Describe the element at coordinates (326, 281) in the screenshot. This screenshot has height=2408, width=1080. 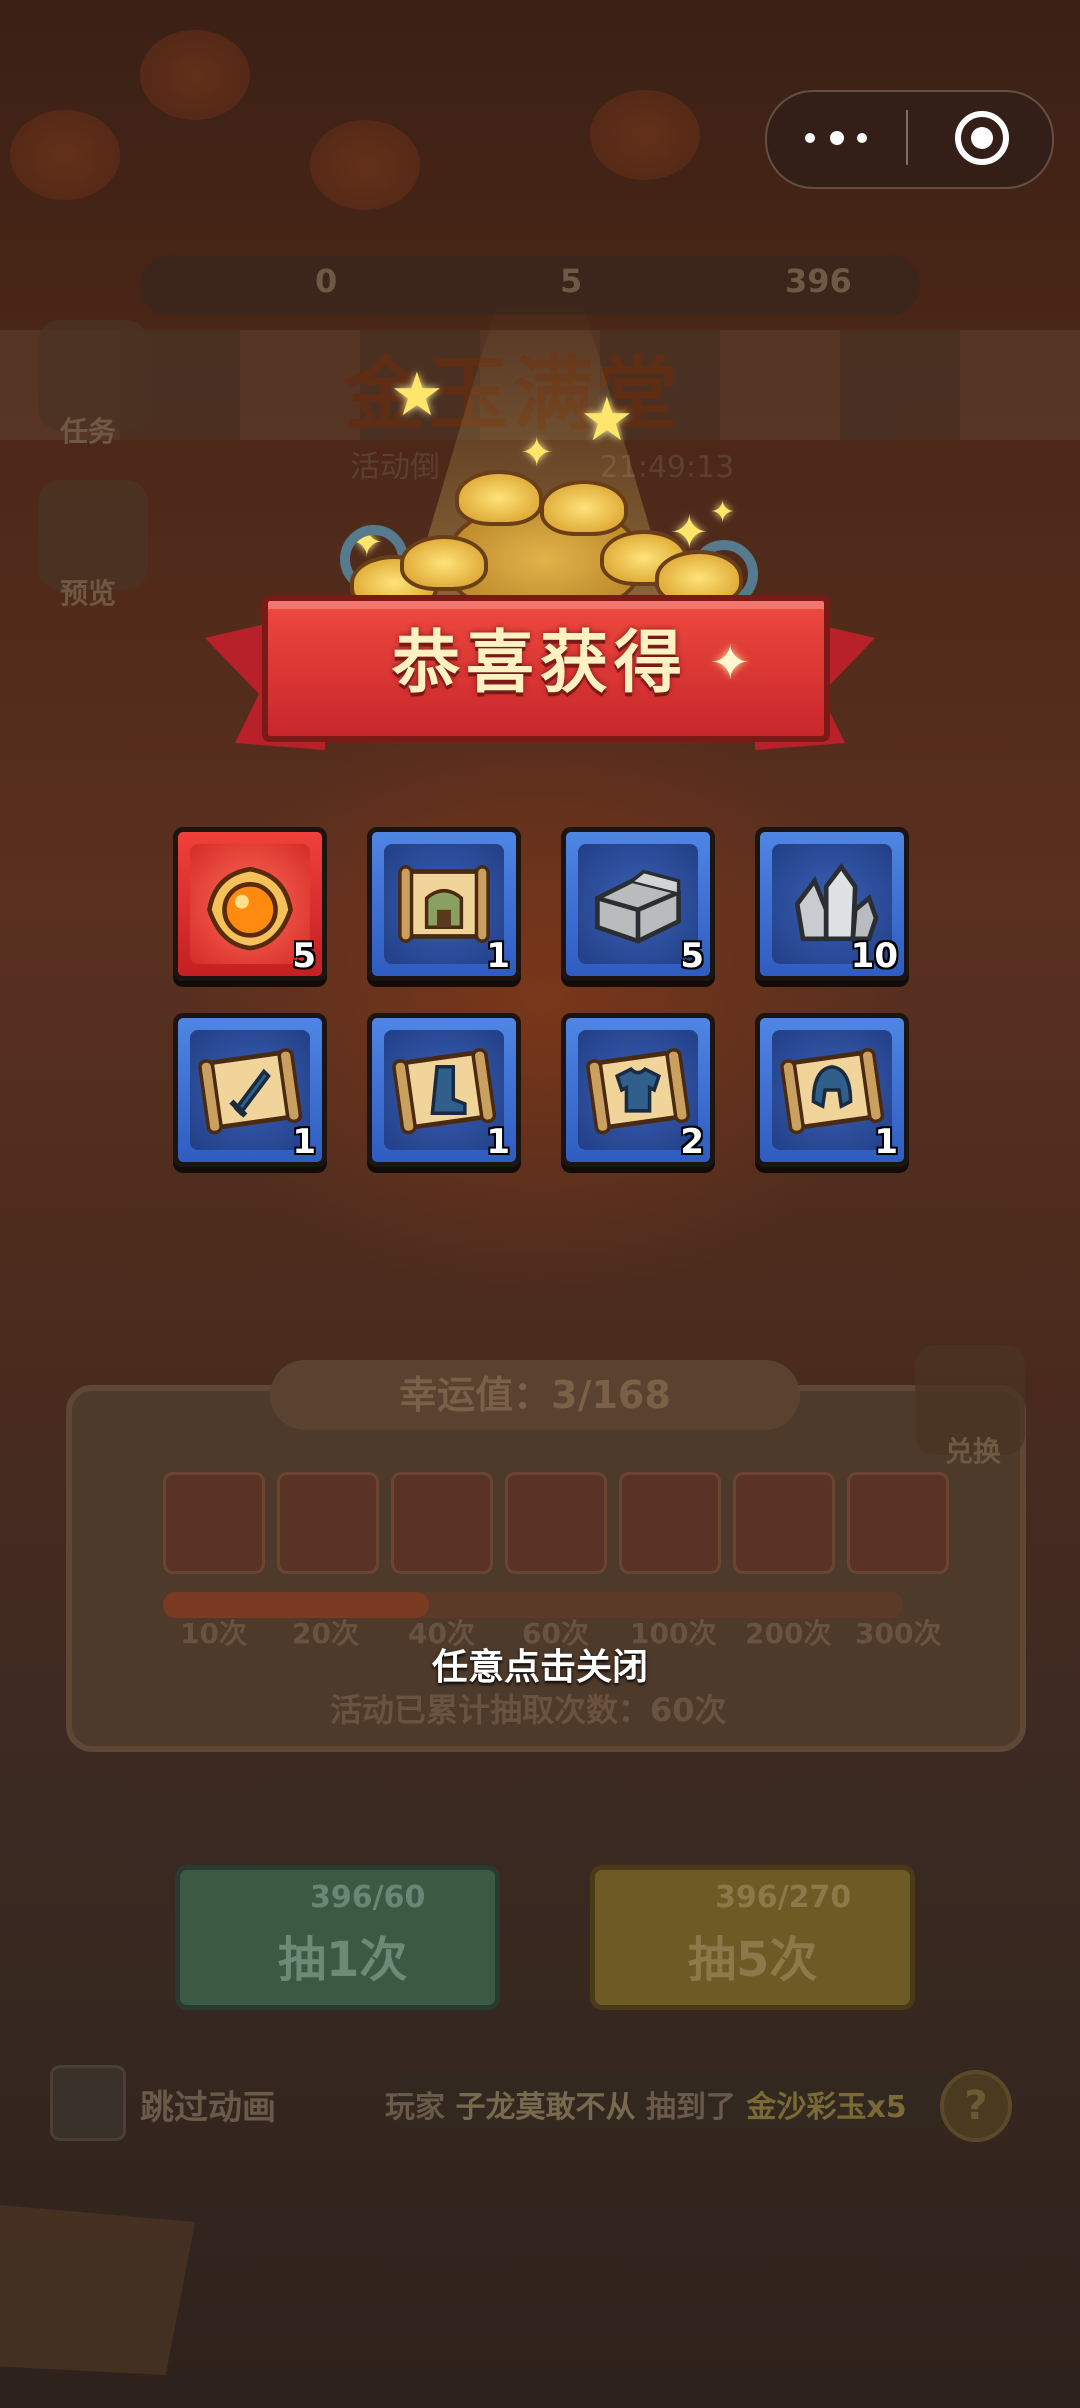
I see `resource-bag-count: 0` at that location.